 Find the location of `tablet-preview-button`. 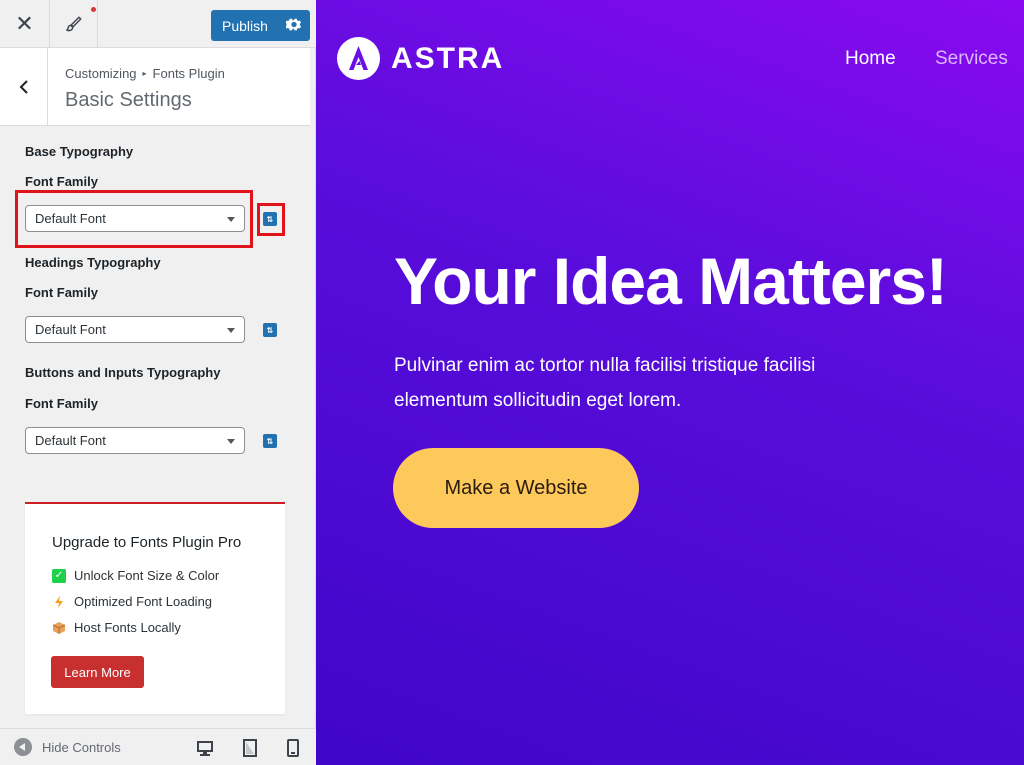

tablet-preview-button is located at coordinates (250, 748).